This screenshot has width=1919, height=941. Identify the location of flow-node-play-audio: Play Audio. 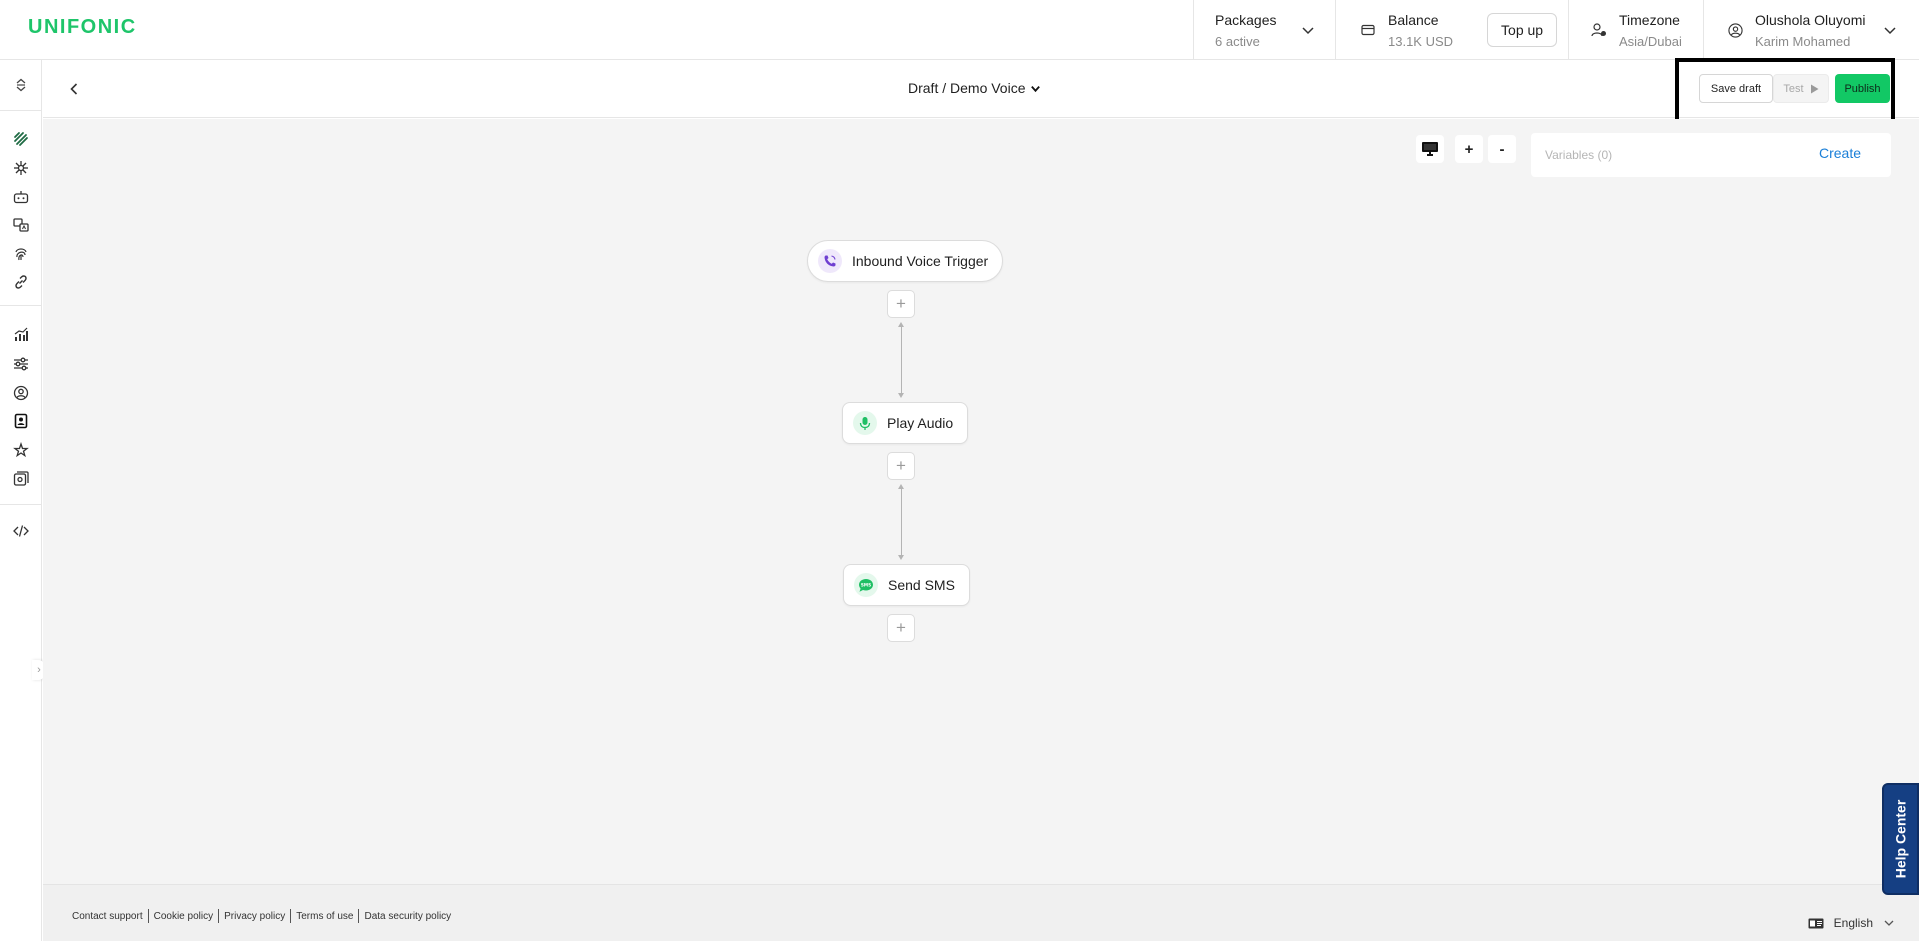
(905, 423).